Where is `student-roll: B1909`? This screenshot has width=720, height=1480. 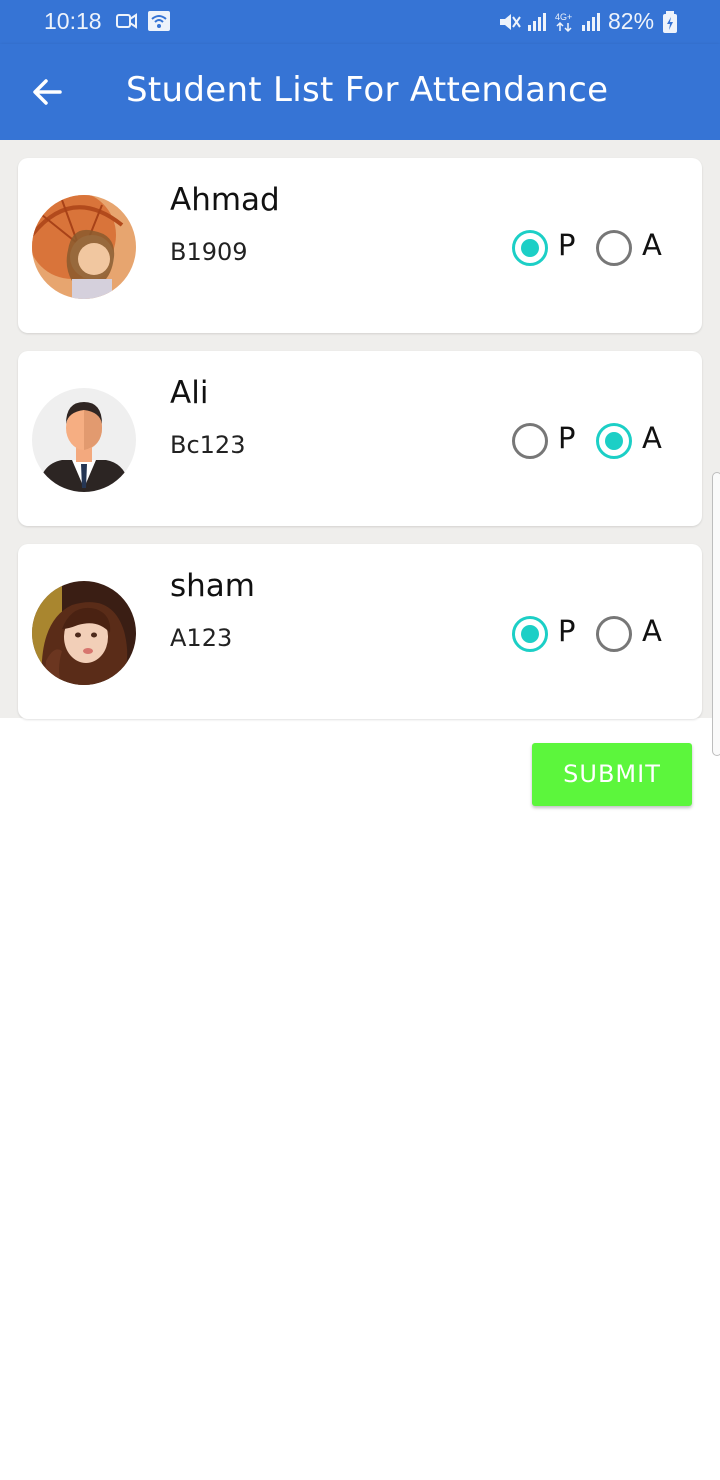
student-roll: B1909 is located at coordinates (209, 252).